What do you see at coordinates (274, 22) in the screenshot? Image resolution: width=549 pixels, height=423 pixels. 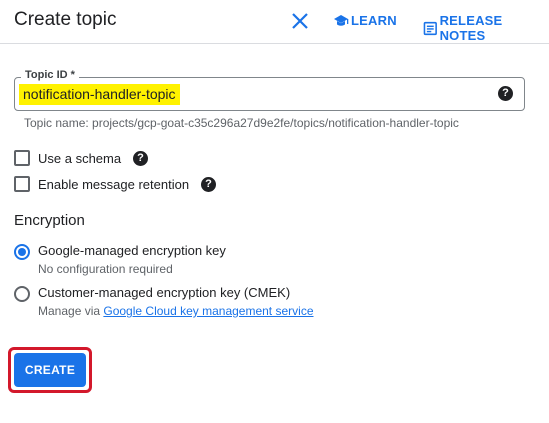 I see `dialog-header: Create topic LEARN RELEASE NOTES` at bounding box center [274, 22].